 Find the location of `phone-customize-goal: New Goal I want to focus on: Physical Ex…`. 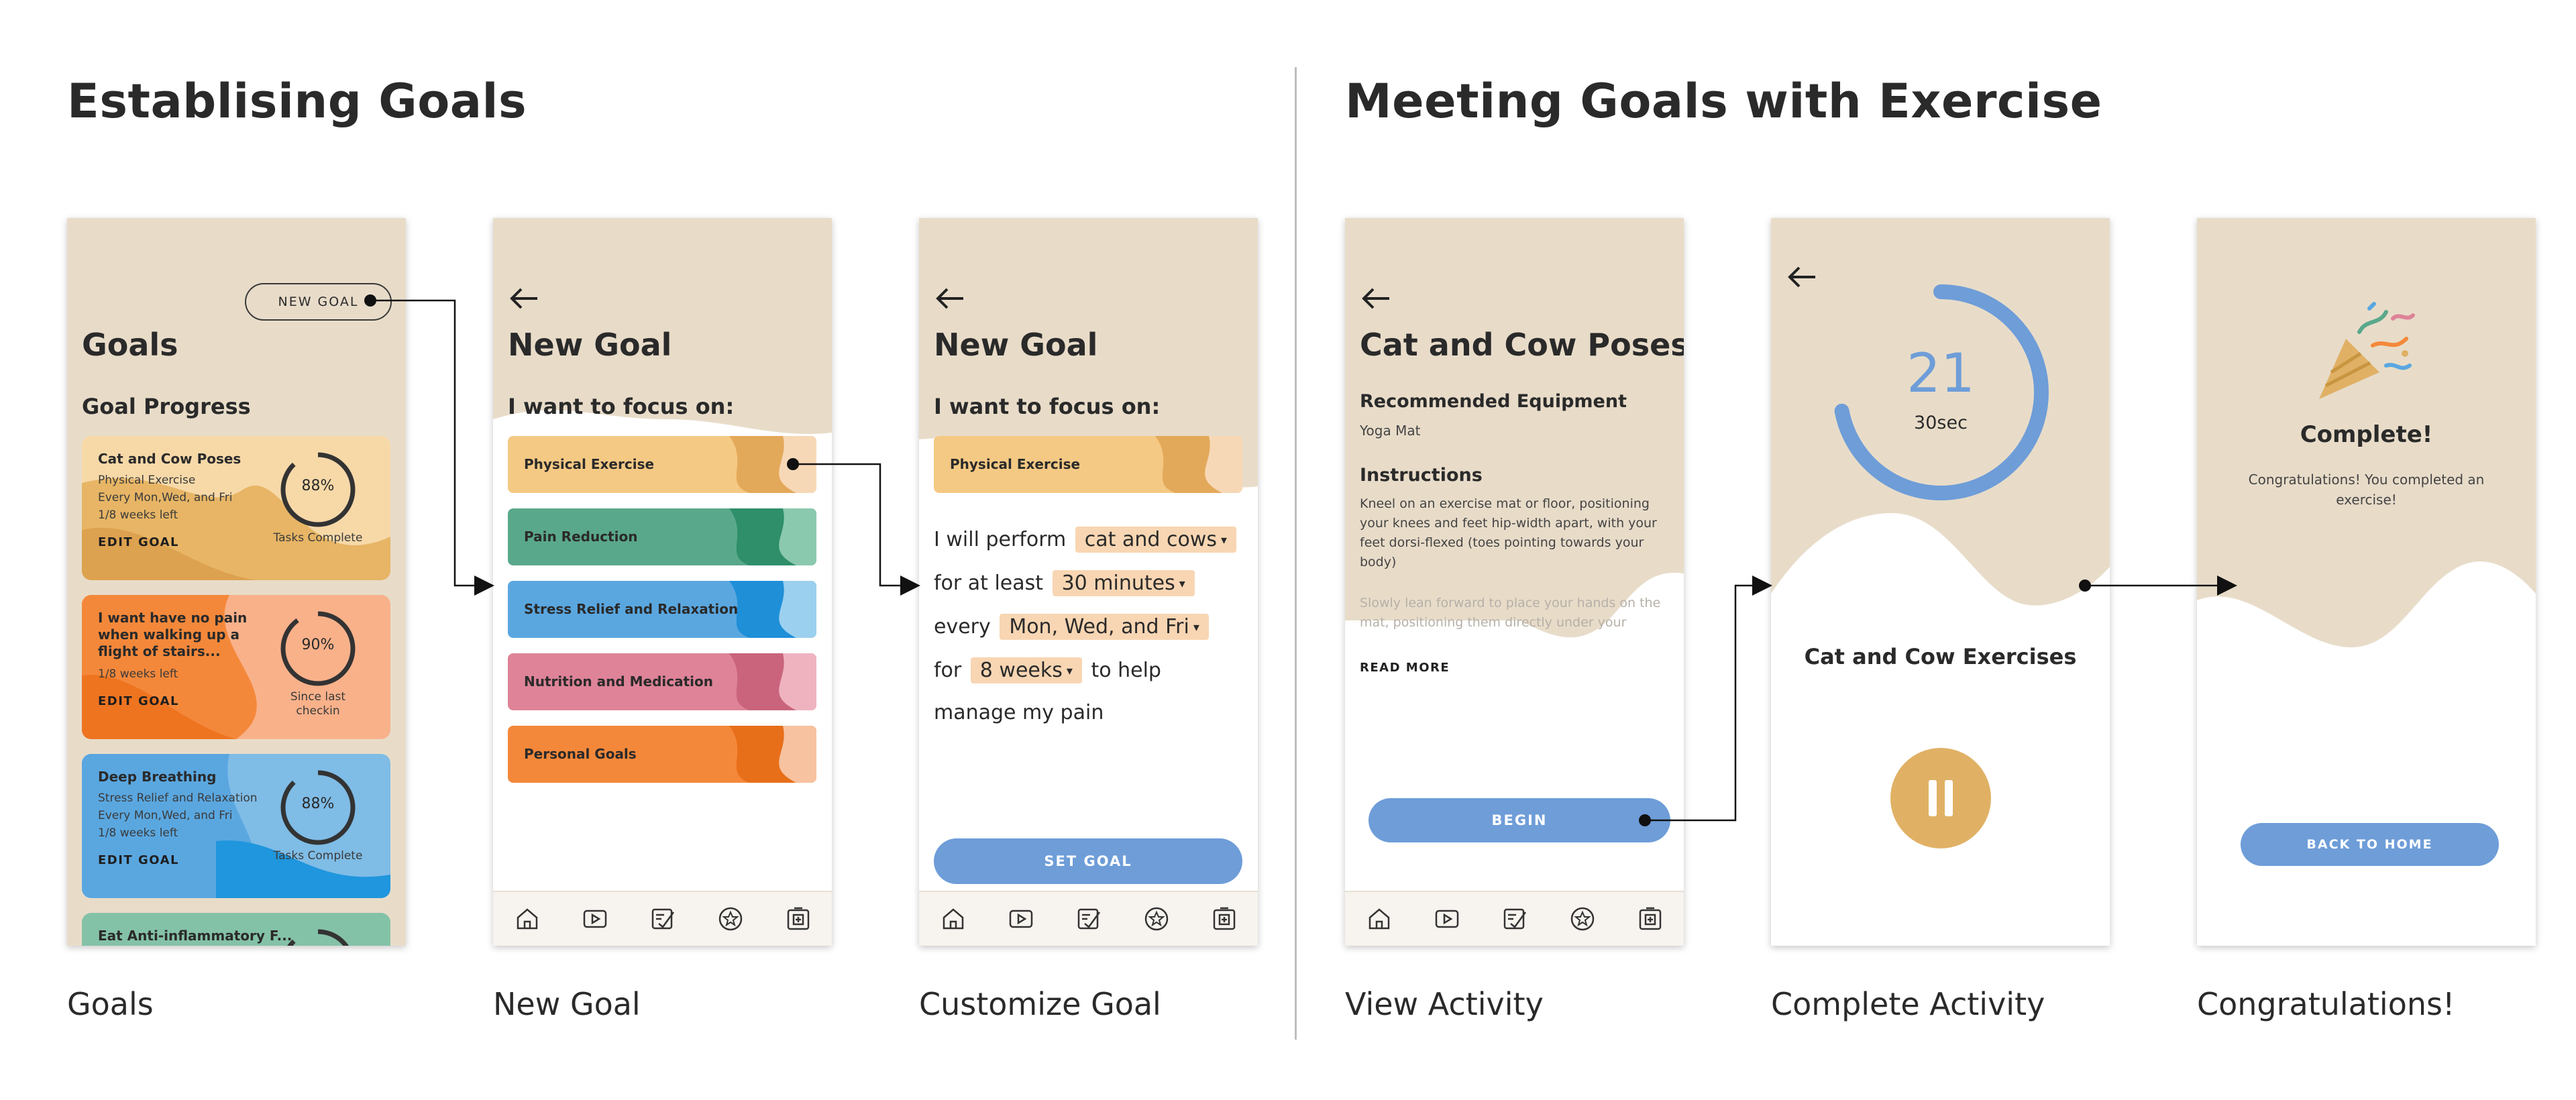

phone-customize-goal: New Goal I want to focus on: Physical Ex… is located at coordinates (1088, 582).